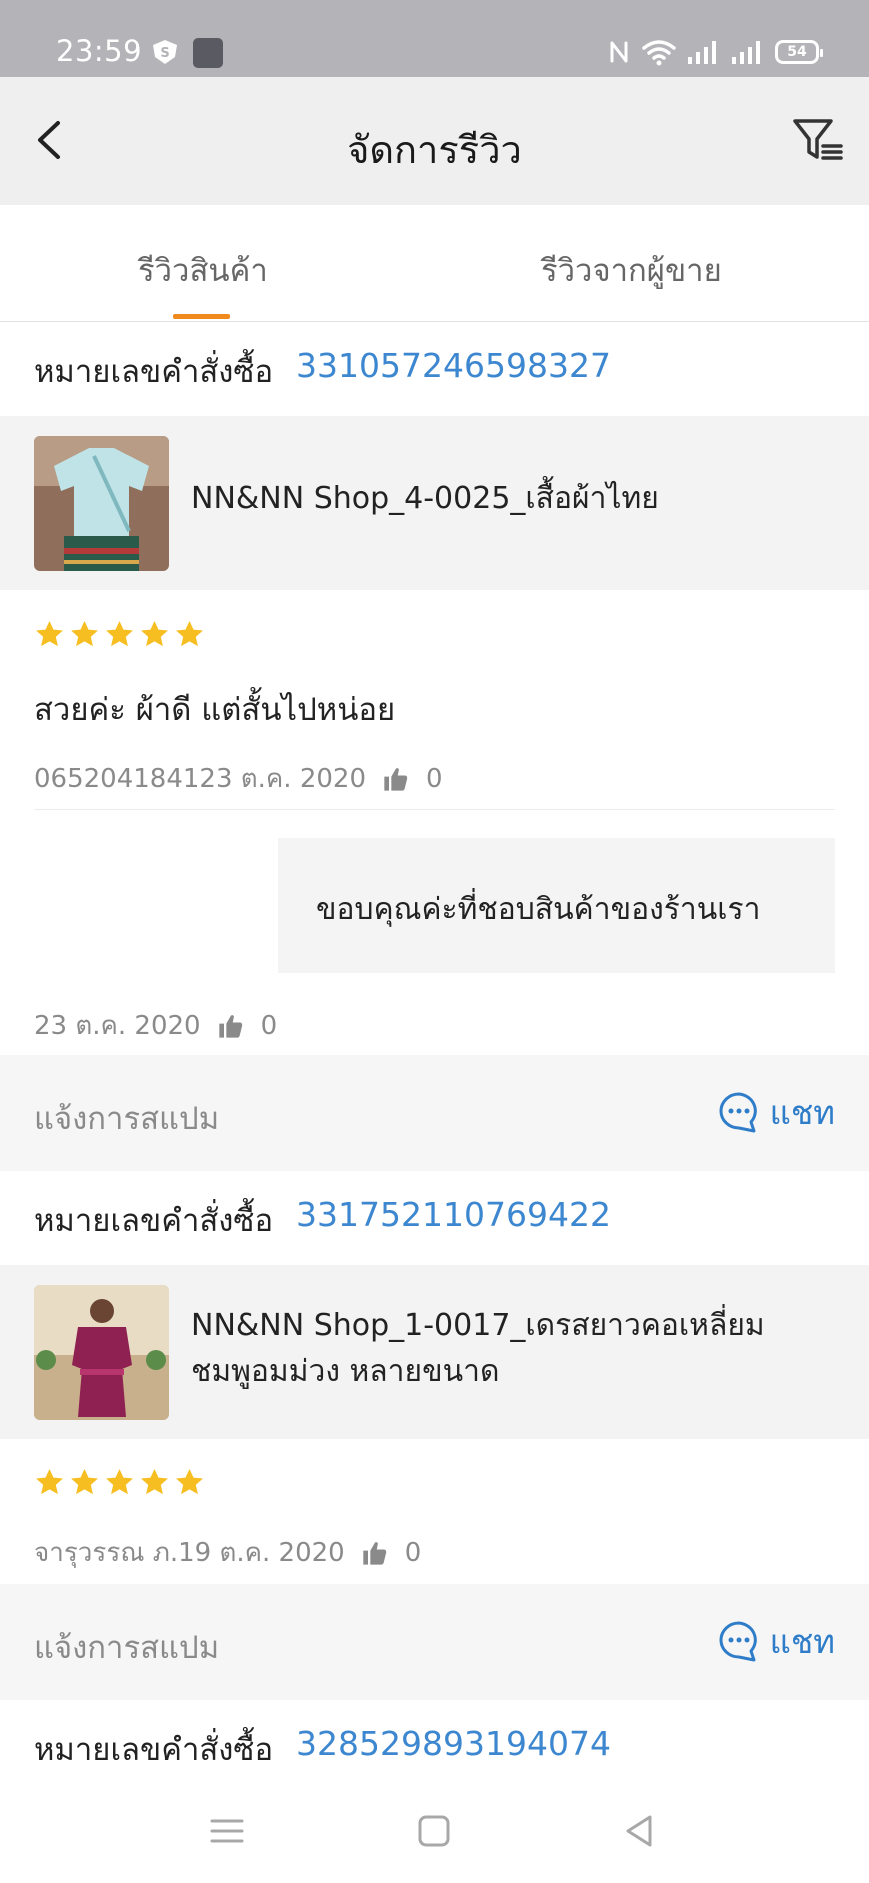 The image size is (869, 1883). I want to click on status-icons: 54, so click(715, 52).